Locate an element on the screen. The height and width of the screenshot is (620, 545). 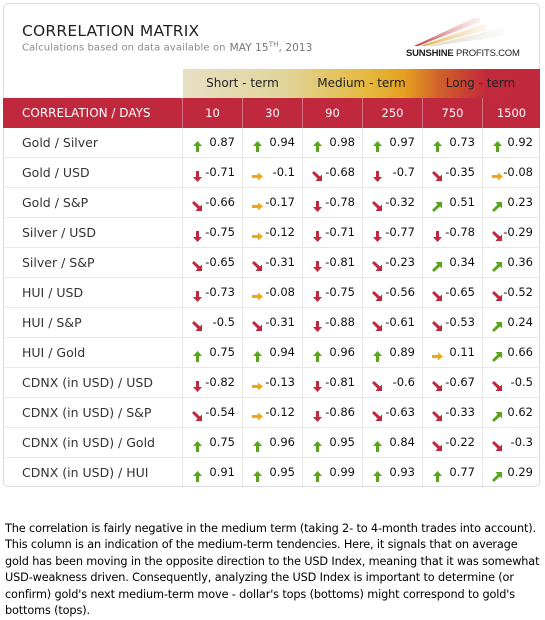
correlation-cell-750: -0.67 is located at coordinates (453, 382).